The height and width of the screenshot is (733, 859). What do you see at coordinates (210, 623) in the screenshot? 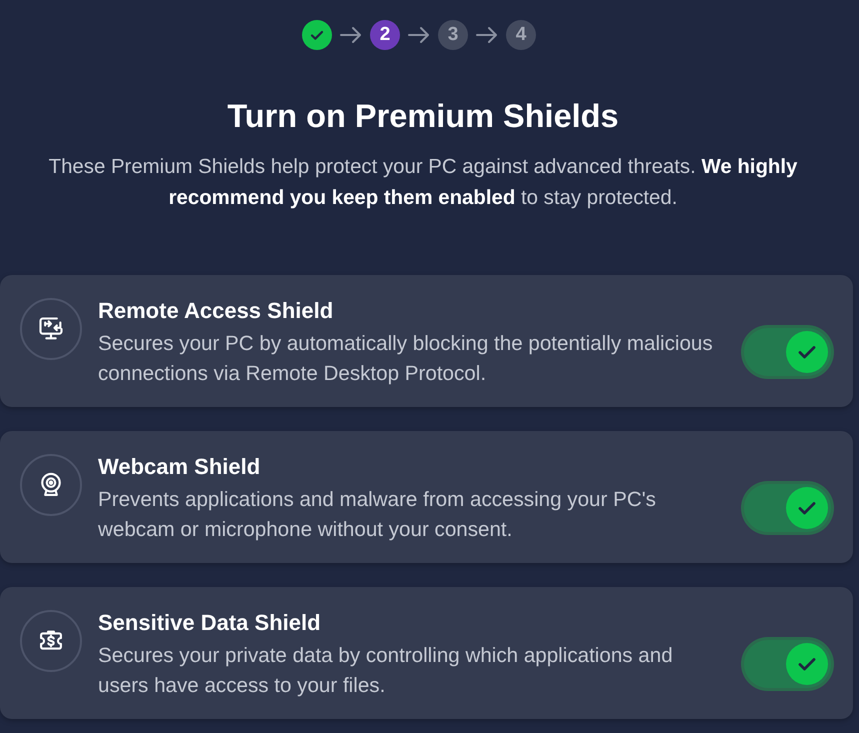
I see `shield-title: Sensitive Data Shield` at bounding box center [210, 623].